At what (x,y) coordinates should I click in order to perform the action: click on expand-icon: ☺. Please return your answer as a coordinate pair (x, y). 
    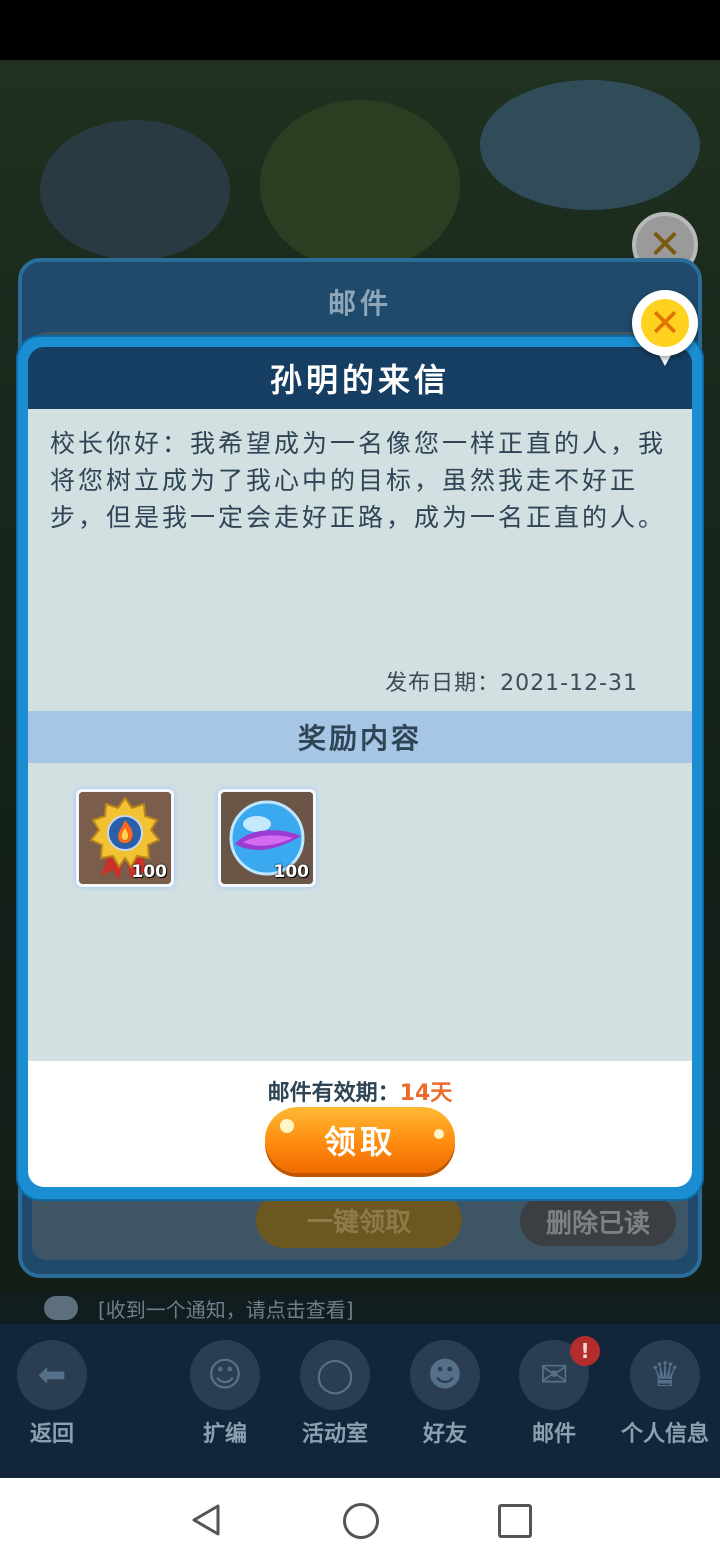
    Looking at the image, I should click on (225, 1375).